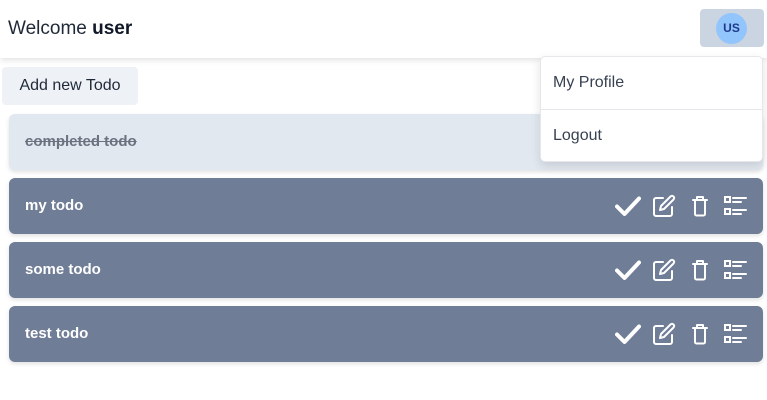  I want to click on todo-text: some todo, so click(63, 269).